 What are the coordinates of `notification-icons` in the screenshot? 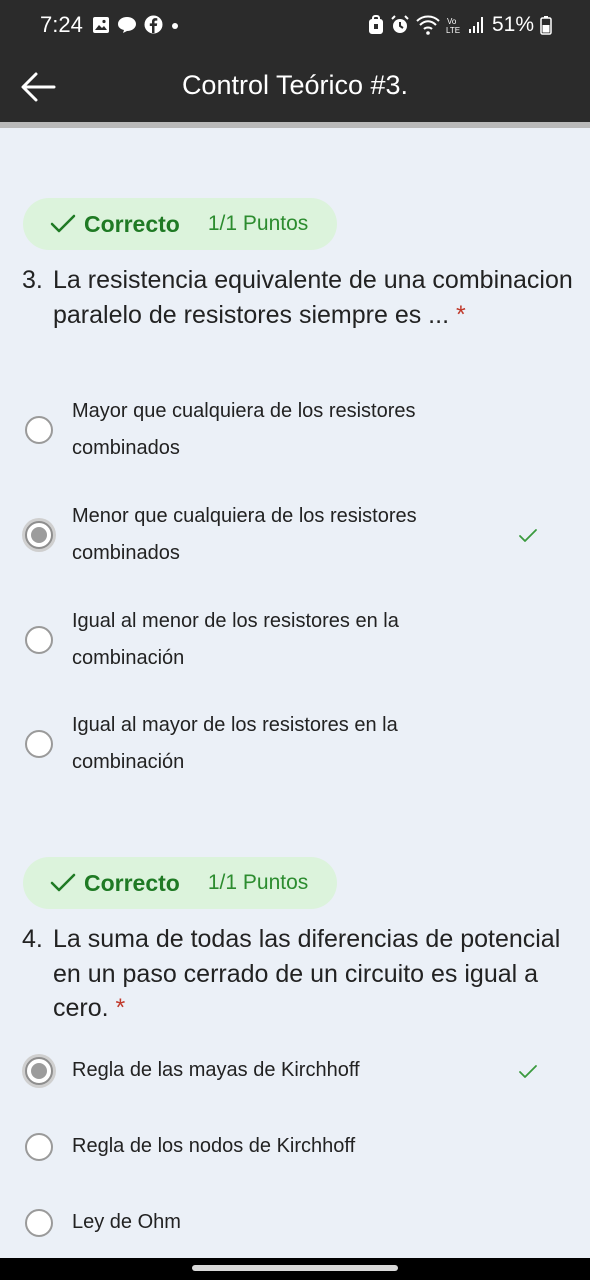 It's located at (136, 24).